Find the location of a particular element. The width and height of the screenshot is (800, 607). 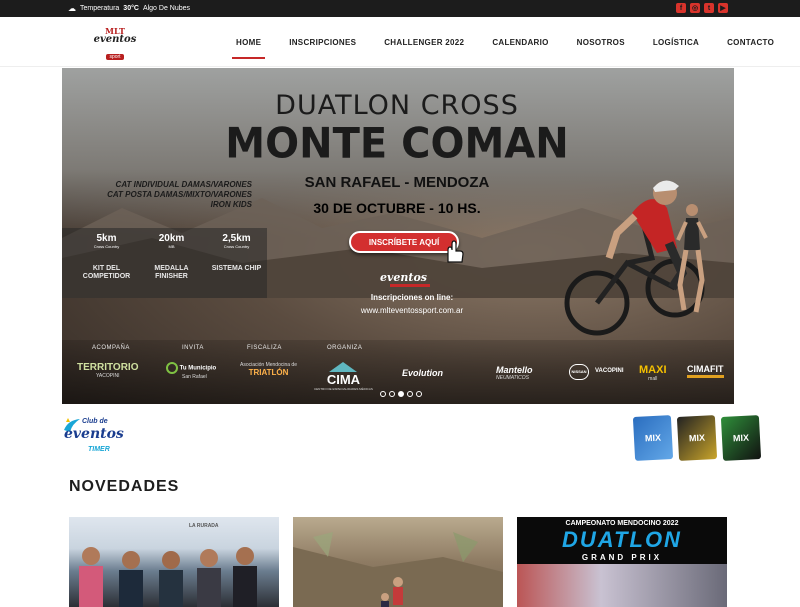

stat-value: 5km is located at coordinates (106, 238).